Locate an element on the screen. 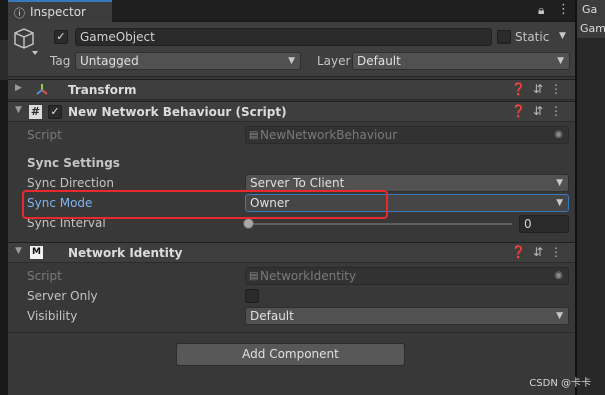 The height and width of the screenshot is (395, 605). sync-interval-field: 0 is located at coordinates (544, 224).